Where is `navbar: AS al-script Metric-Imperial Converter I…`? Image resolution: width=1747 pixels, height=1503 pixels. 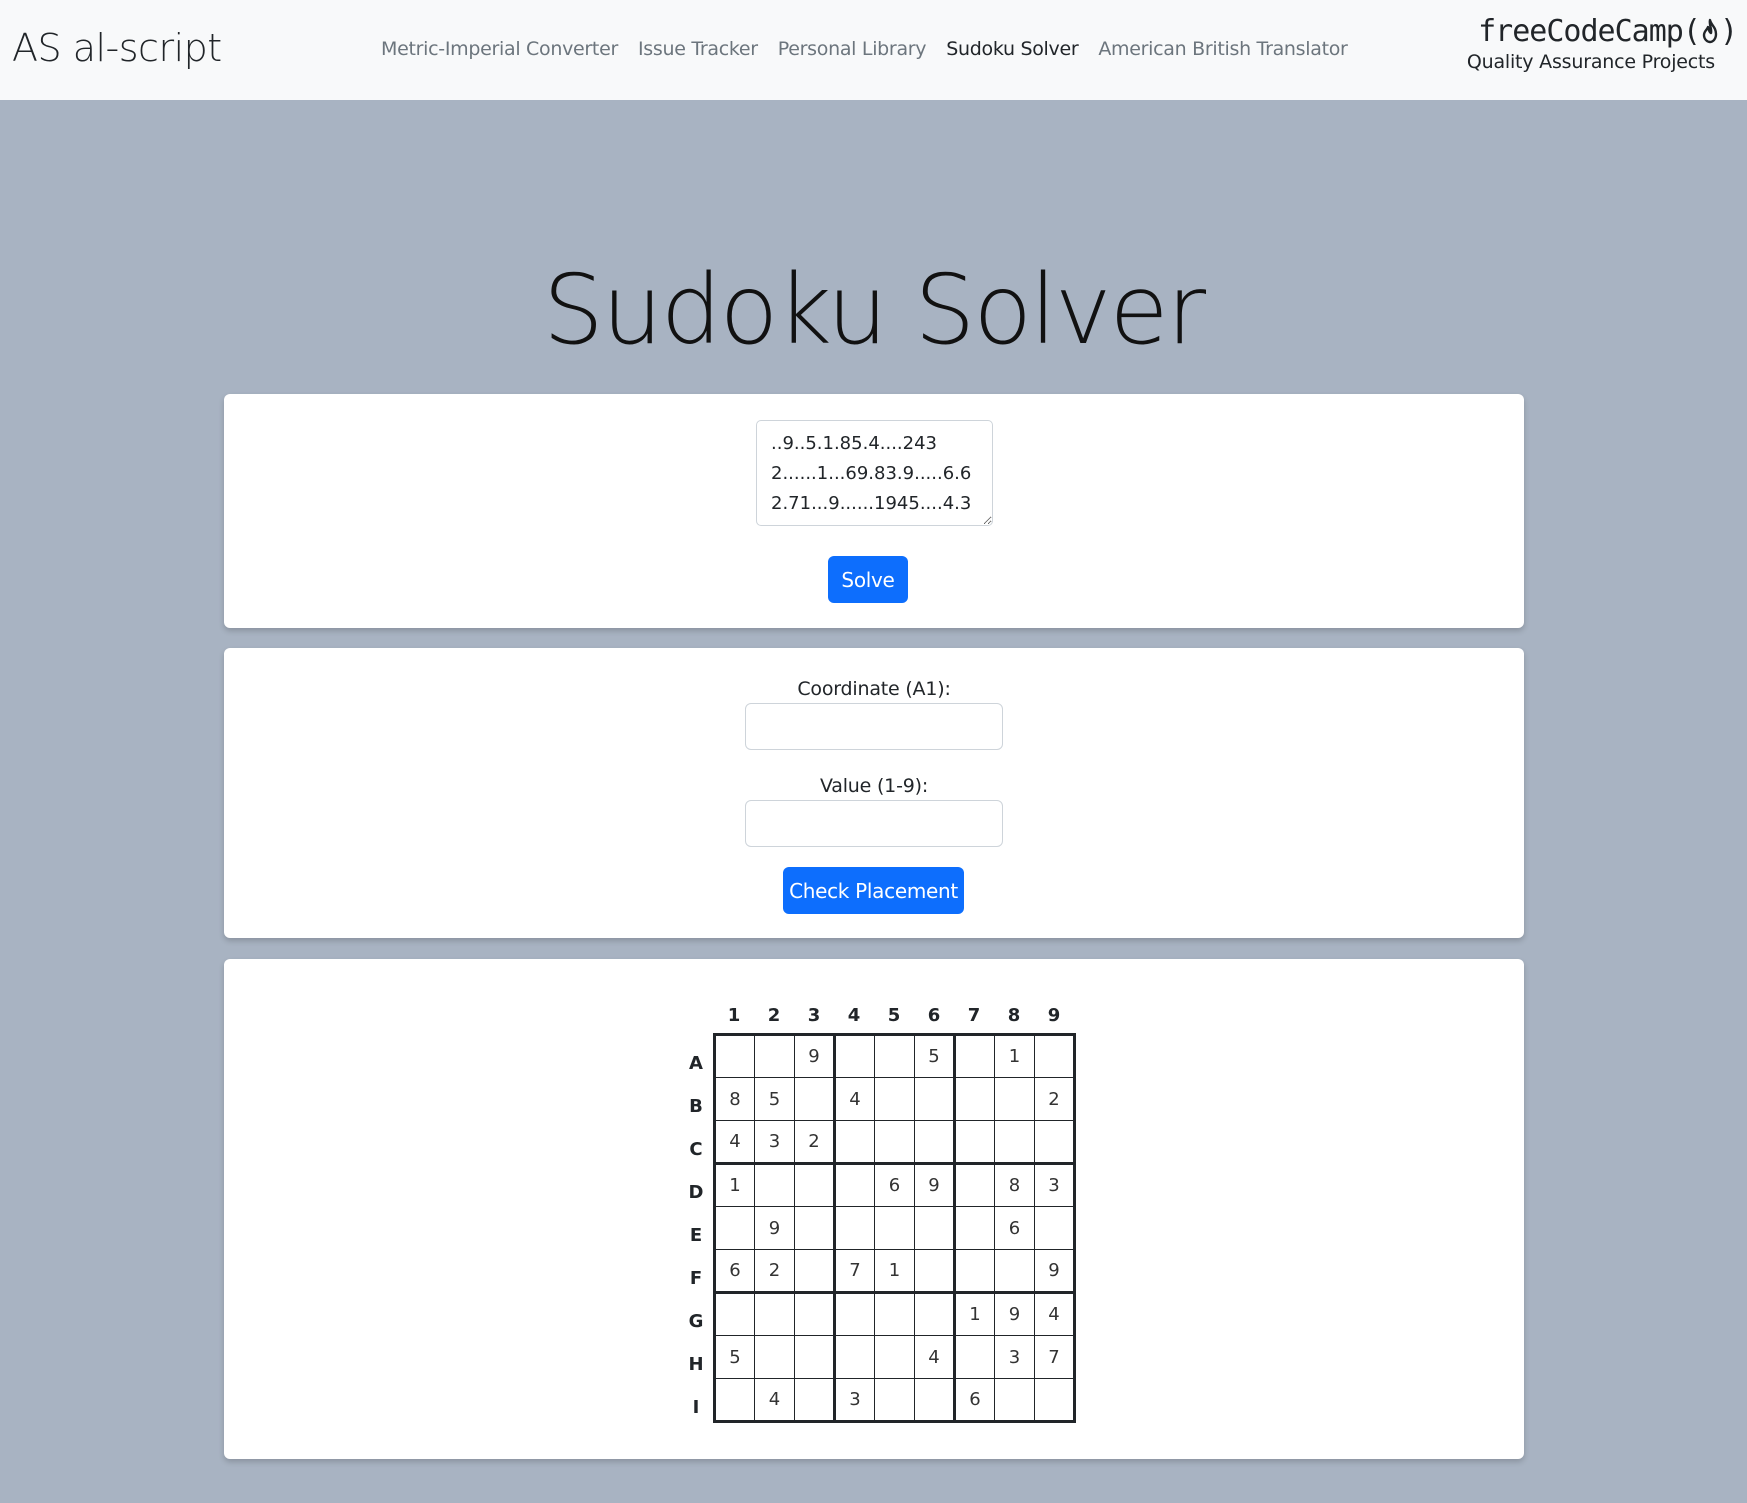 navbar: AS al-script Metric-Imperial Converter I… is located at coordinates (873, 50).